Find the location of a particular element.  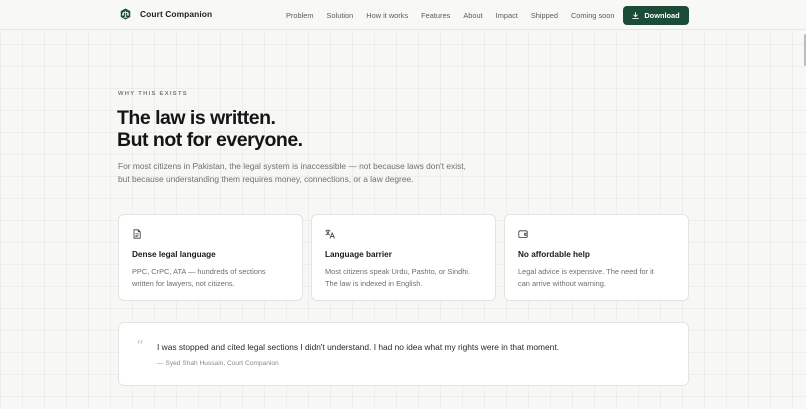

quote-attribution: — Syed Shah Hussain, Court Companion is located at coordinates (218, 363).